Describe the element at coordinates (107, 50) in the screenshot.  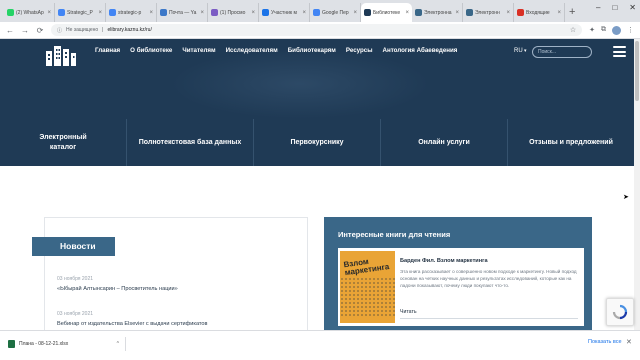
I see `nav-home: Главная` at that location.